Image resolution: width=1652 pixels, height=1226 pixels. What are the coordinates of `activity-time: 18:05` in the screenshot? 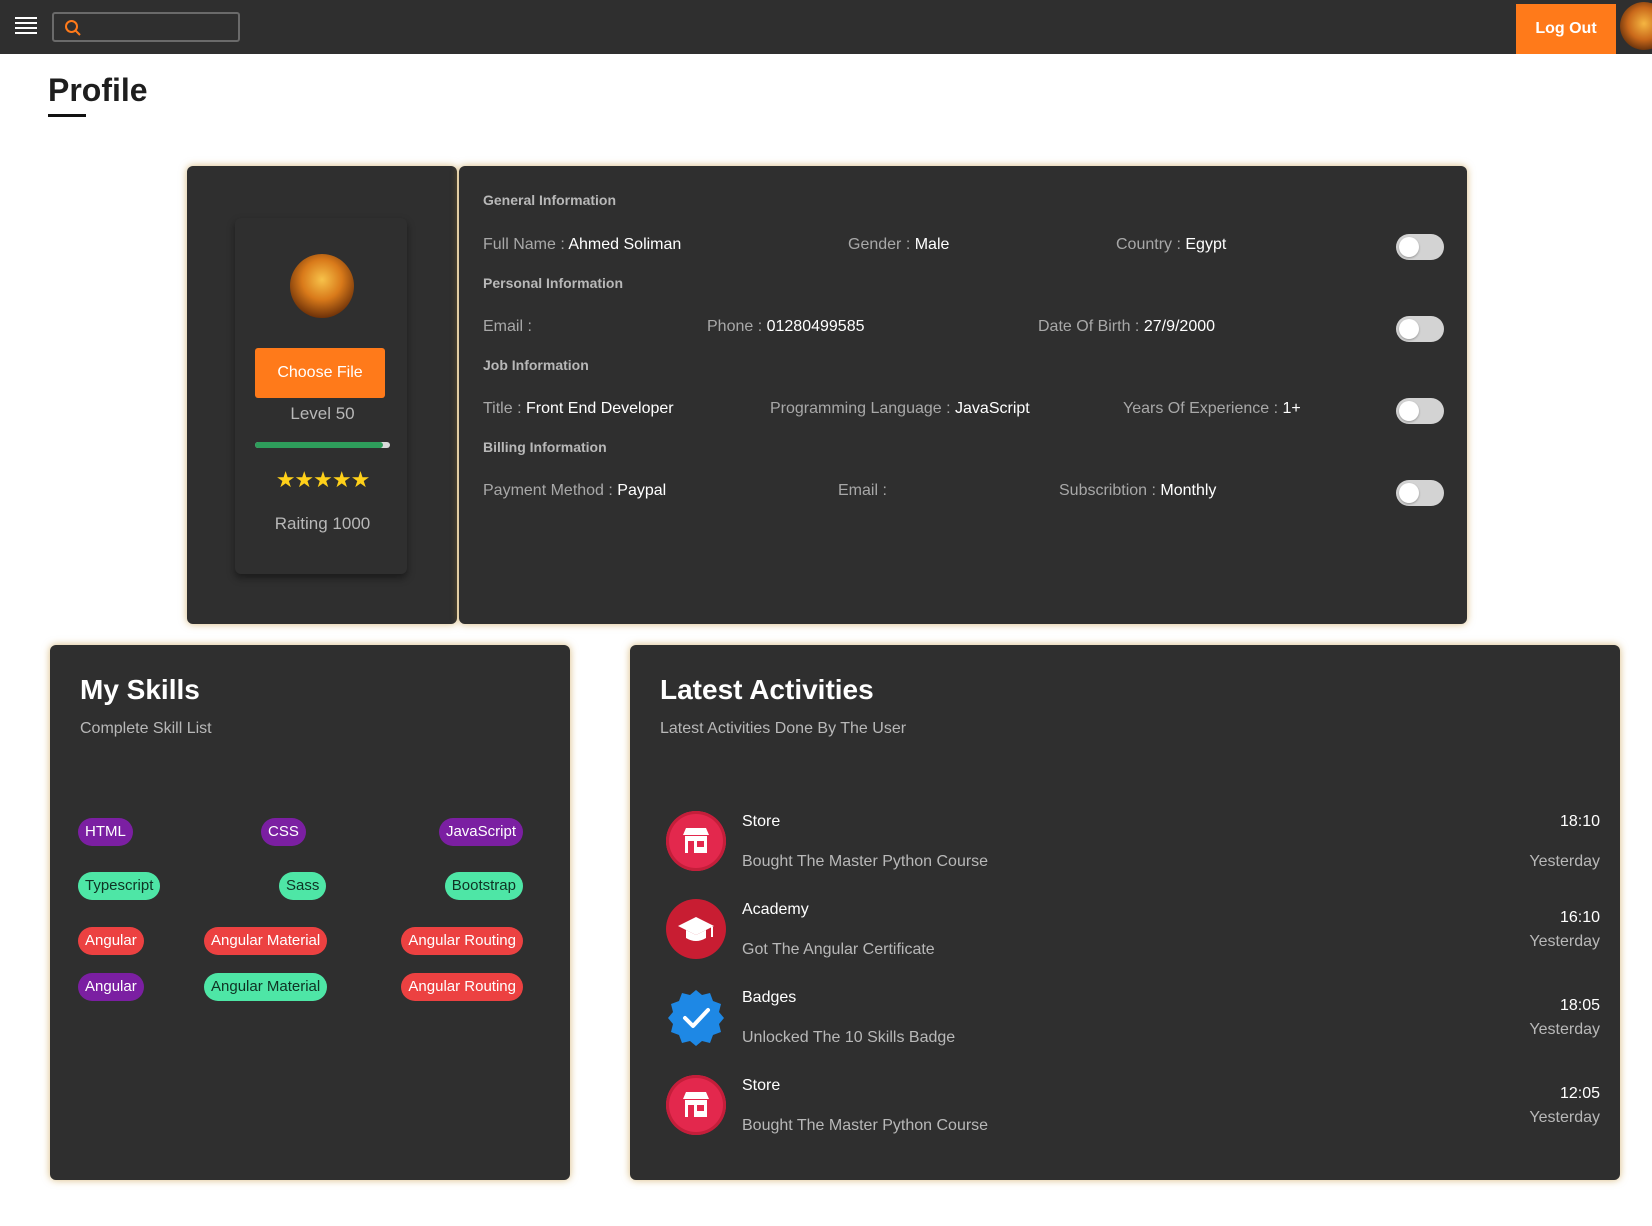 It's located at (1579, 1005).